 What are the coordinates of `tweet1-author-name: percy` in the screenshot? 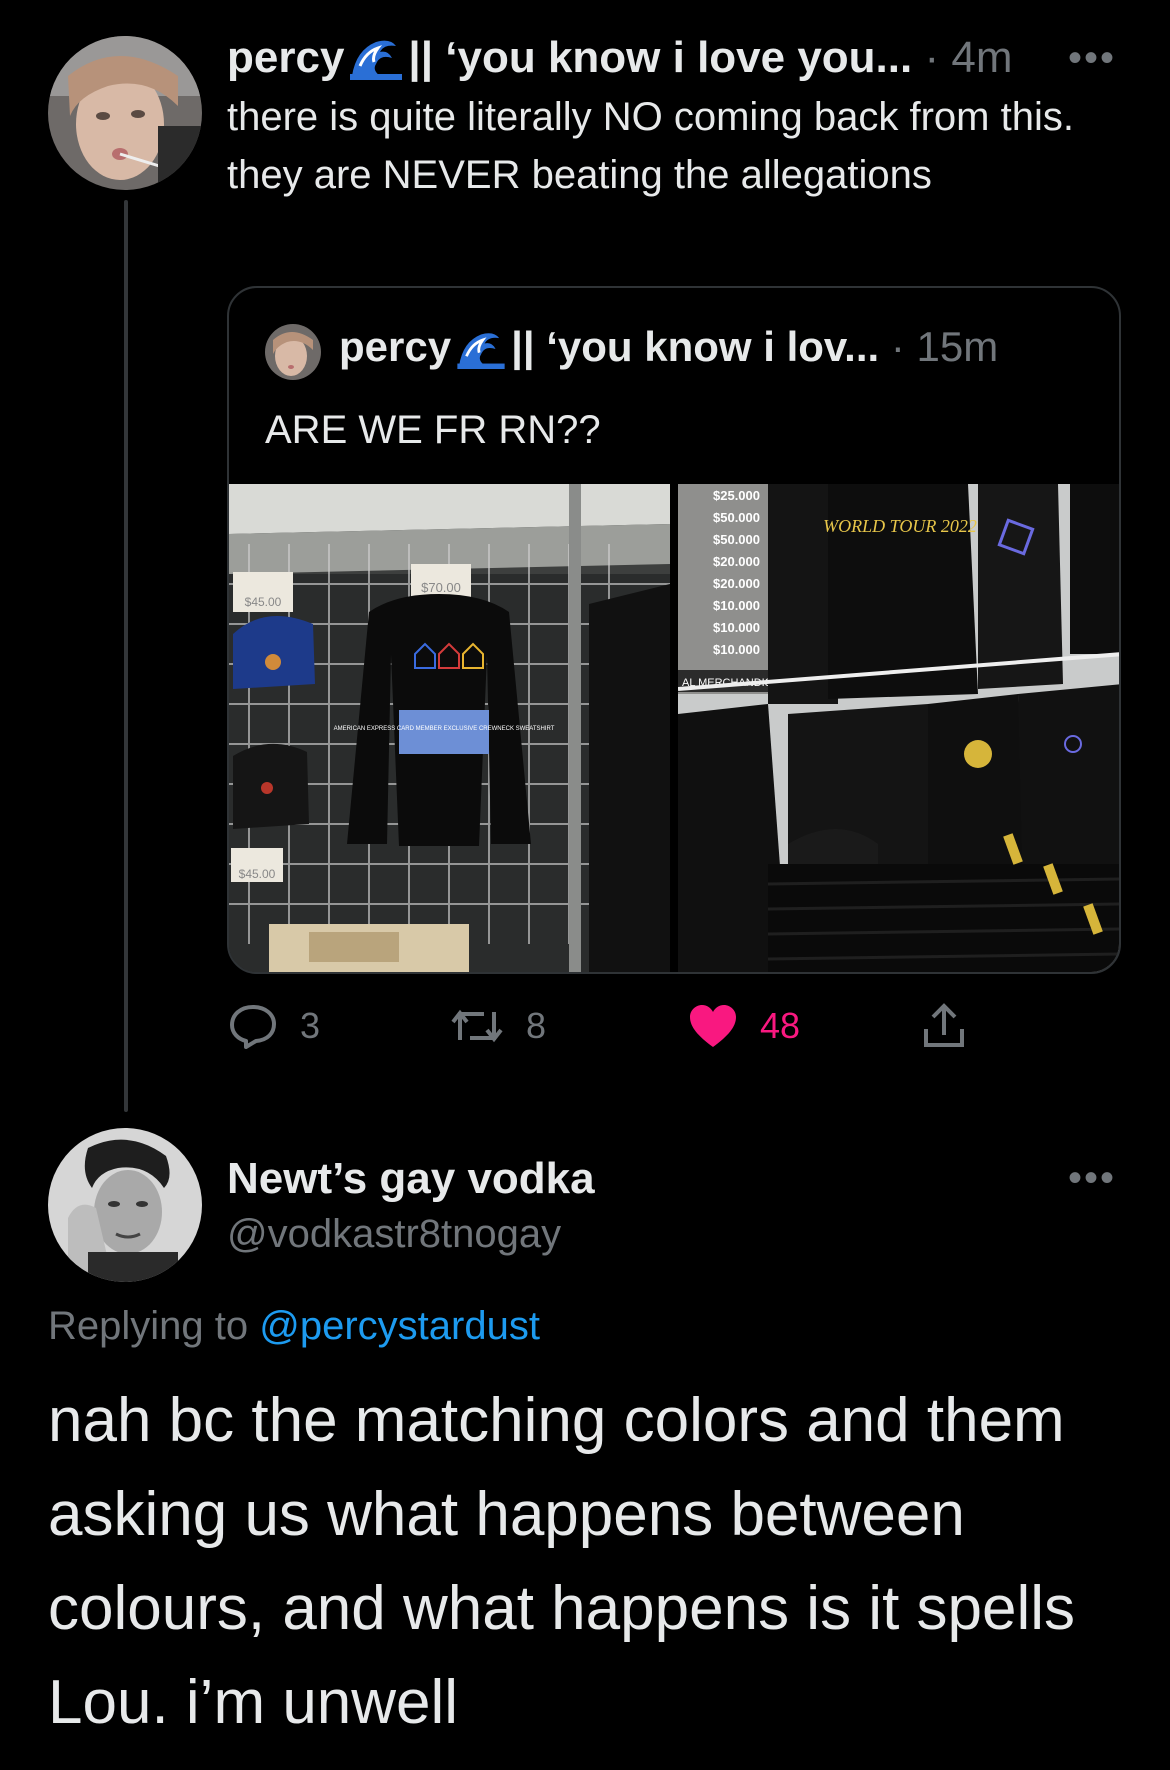 It's located at (285, 57).